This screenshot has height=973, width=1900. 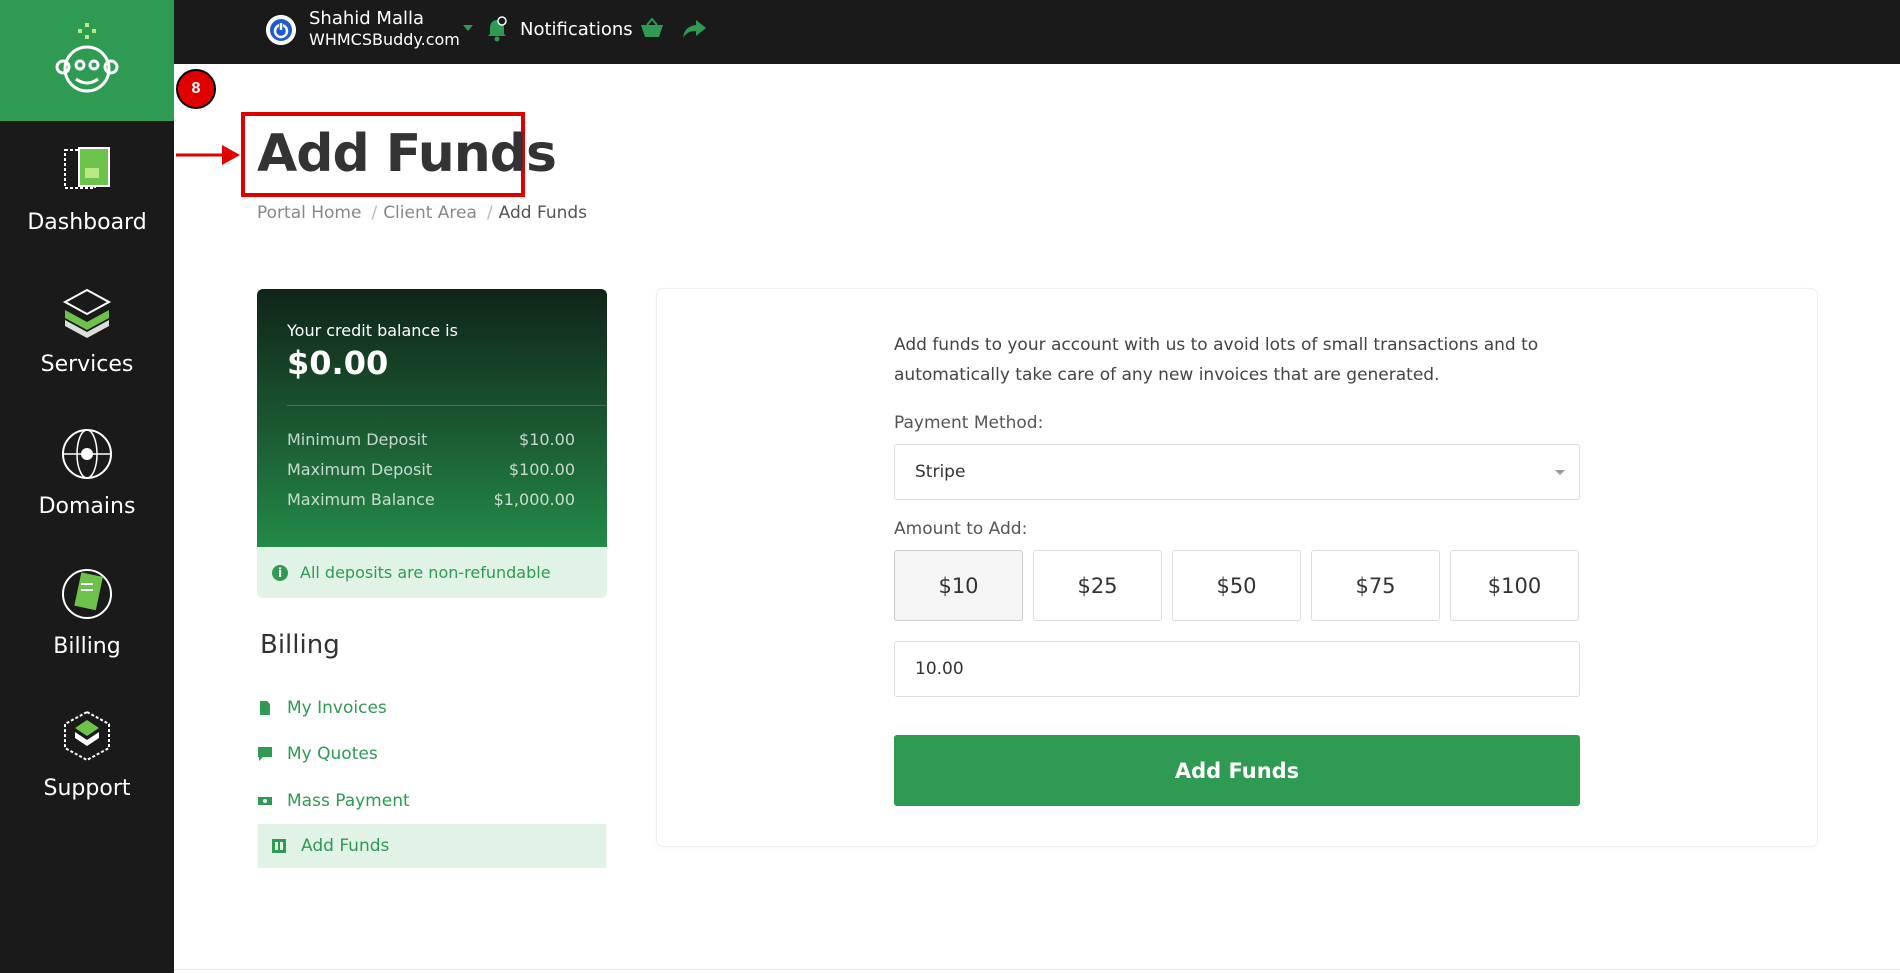 What do you see at coordinates (360, 469) in the screenshot?
I see `credit-row-label: Maximum Deposit` at bounding box center [360, 469].